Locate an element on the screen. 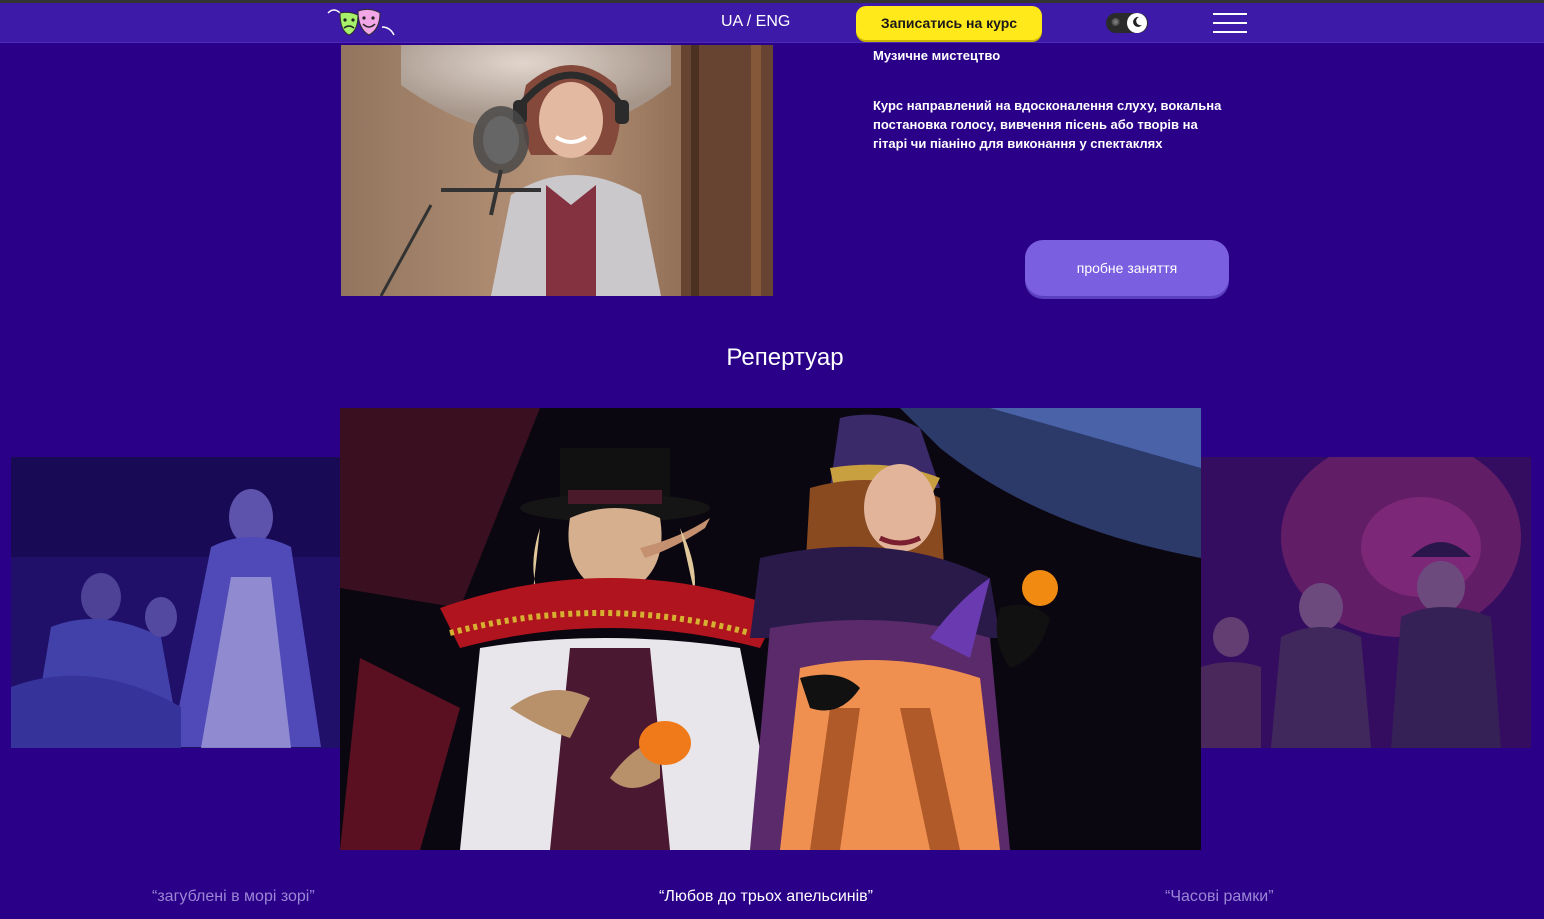 The height and width of the screenshot is (919, 1544). language-switcher: UA / ENG is located at coordinates (755, 22).